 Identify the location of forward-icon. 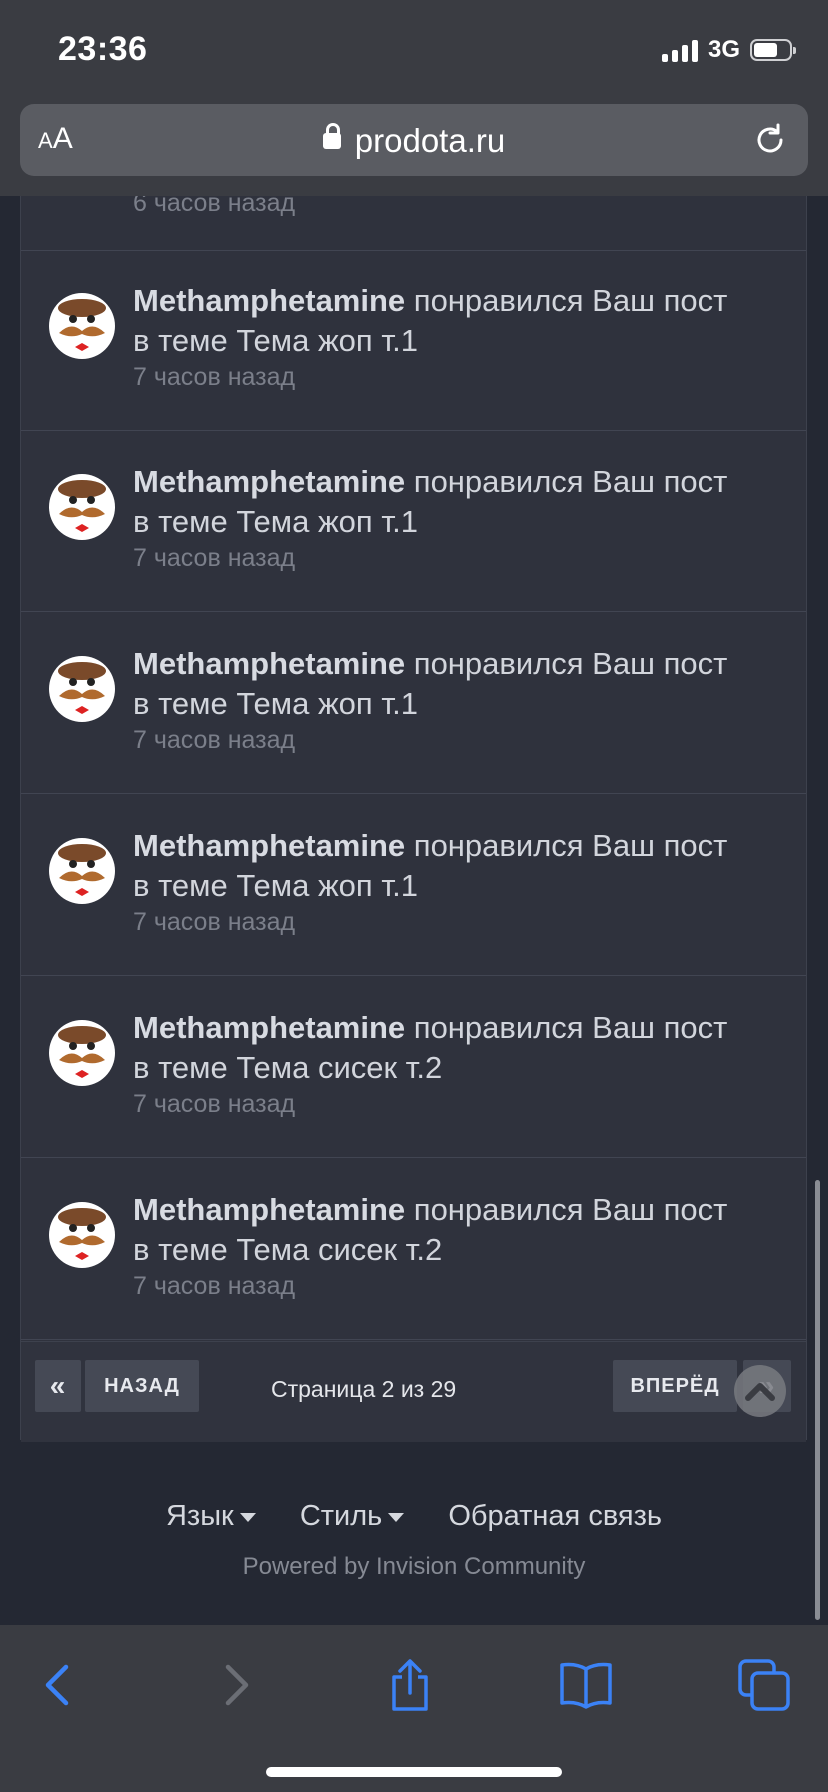
(236, 1685).